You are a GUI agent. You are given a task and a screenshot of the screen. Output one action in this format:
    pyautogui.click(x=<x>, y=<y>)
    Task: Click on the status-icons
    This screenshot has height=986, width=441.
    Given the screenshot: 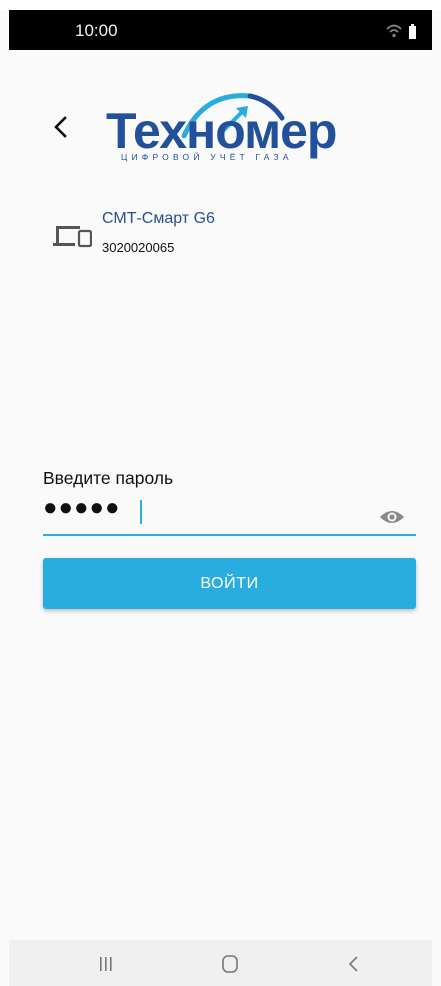 What is the action you would take?
    pyautogui.click(x=404, y=31)
    